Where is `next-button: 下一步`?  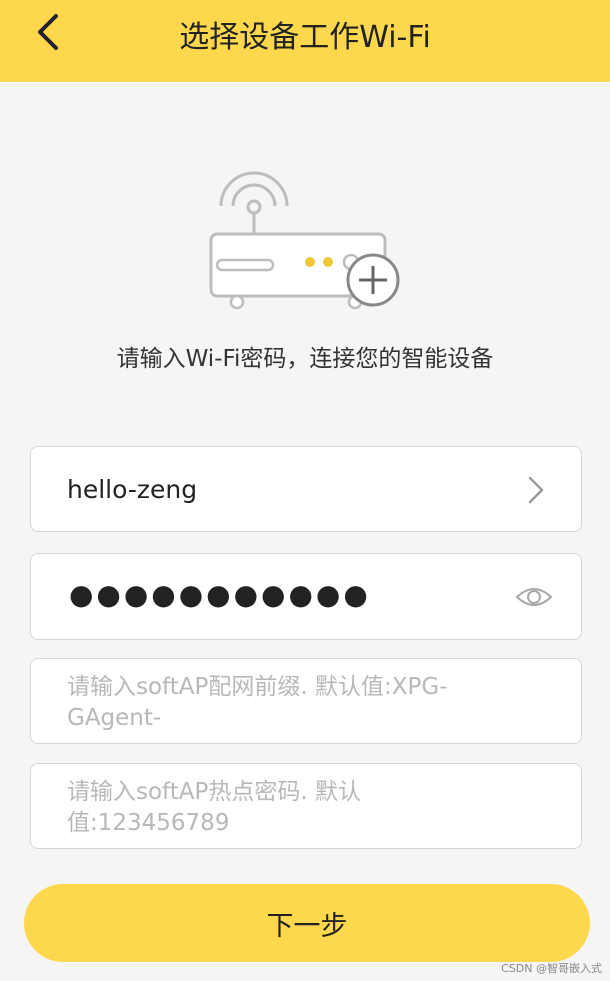 next-button: 下一步 is located at coordinates (307, 923).